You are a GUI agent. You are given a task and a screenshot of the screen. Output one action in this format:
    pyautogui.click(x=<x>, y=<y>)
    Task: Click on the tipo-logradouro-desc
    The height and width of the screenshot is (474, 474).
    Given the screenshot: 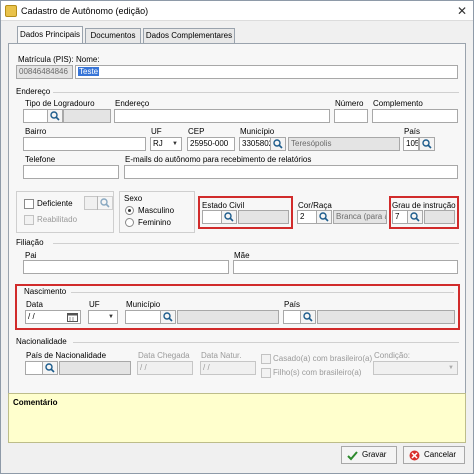 What is the action you would take?
    pyautogui.click(x=87, y=116)
    